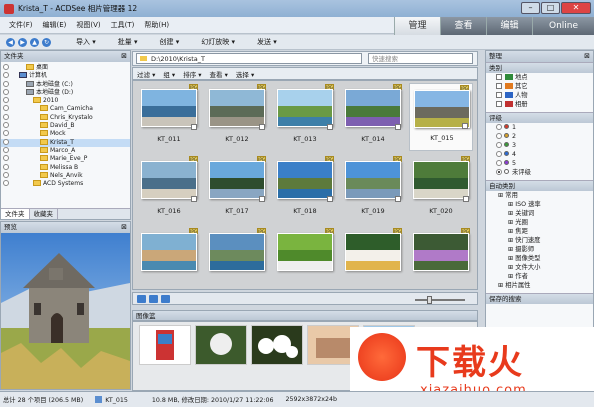  What do you see at coordinates (146, 74) in the screenshot?
I see `filter-menu: 过滤 ▾` at bounding box center [146, 74].